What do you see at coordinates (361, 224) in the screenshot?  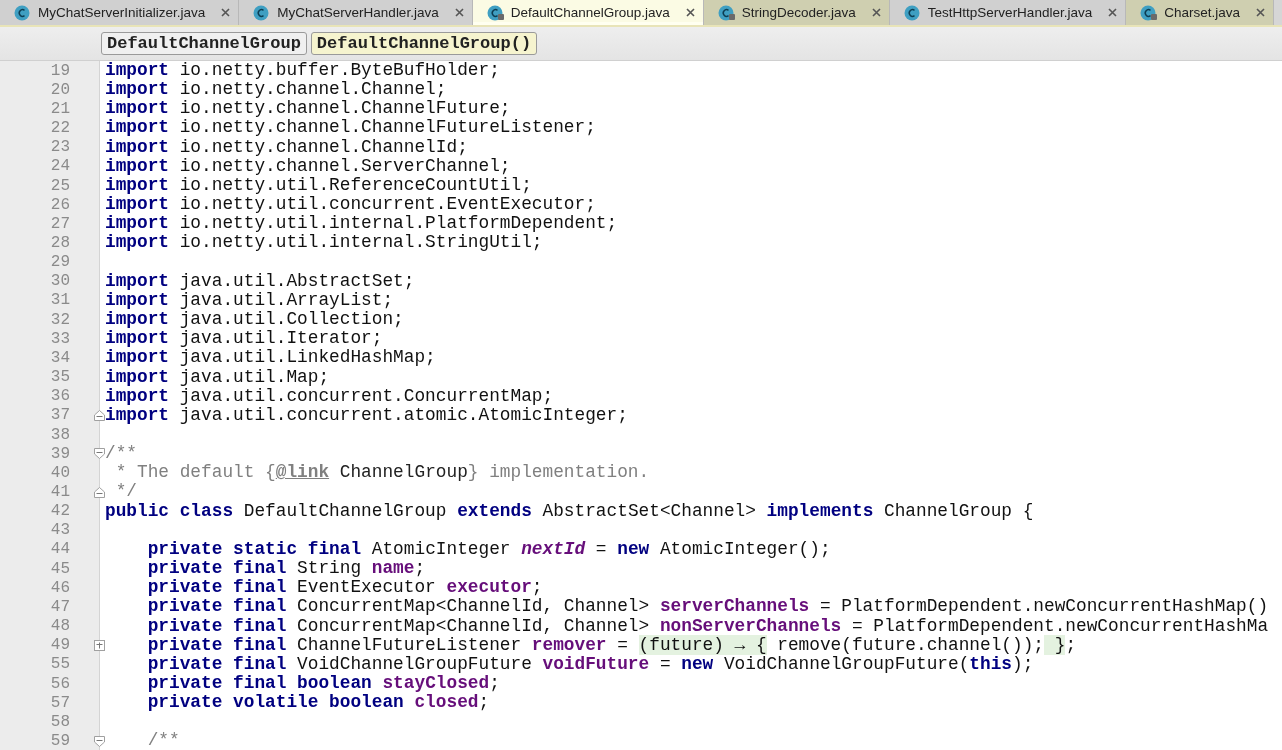 I see `code-line: import io.netty.util.internal.PlatformDependent;` at bounding box center [361, 224].